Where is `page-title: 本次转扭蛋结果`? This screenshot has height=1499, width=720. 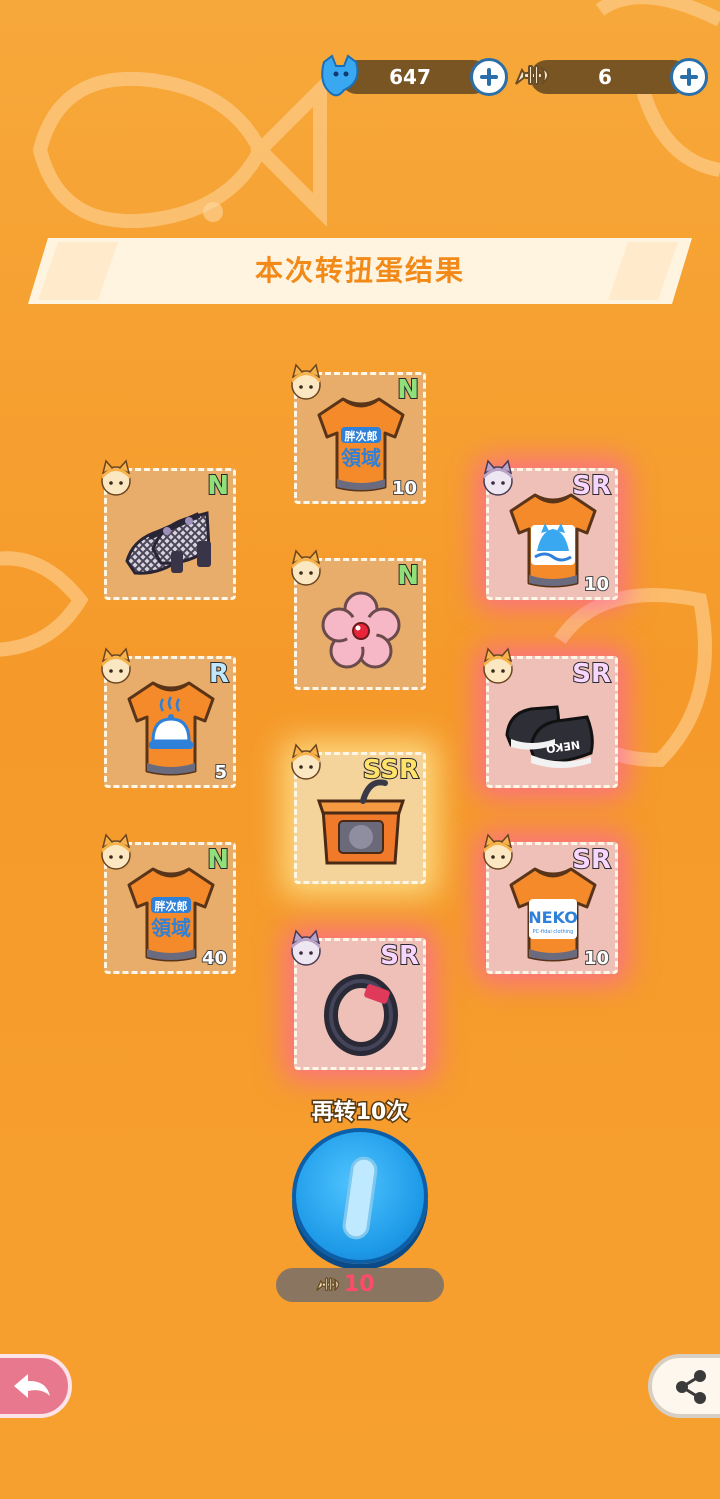
page-title: 本次转扭蛋结果 is located at coordinates (359, 270).